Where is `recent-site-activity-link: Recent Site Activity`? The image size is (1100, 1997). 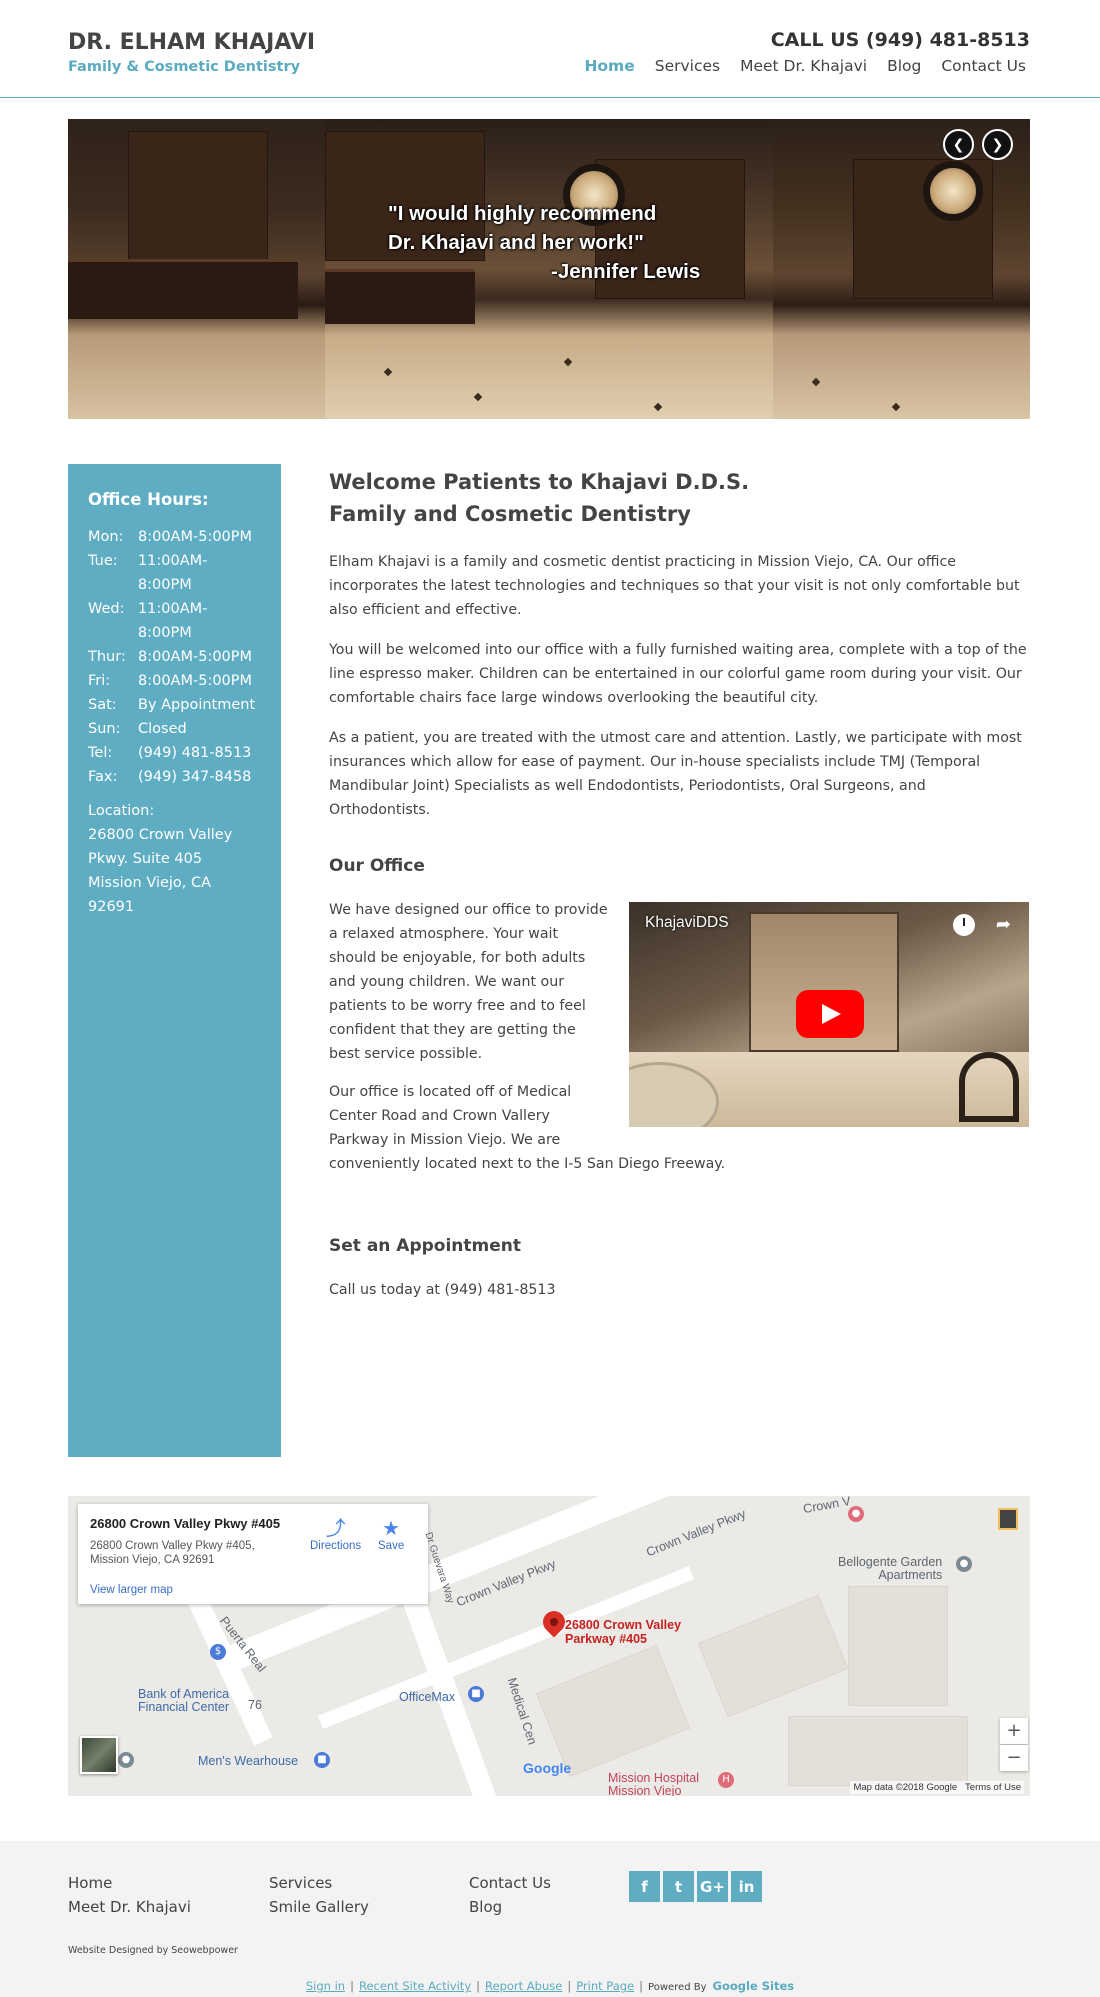 recent-site-activity-link: Recent Site Activity is located at coordinates (415, 1986).